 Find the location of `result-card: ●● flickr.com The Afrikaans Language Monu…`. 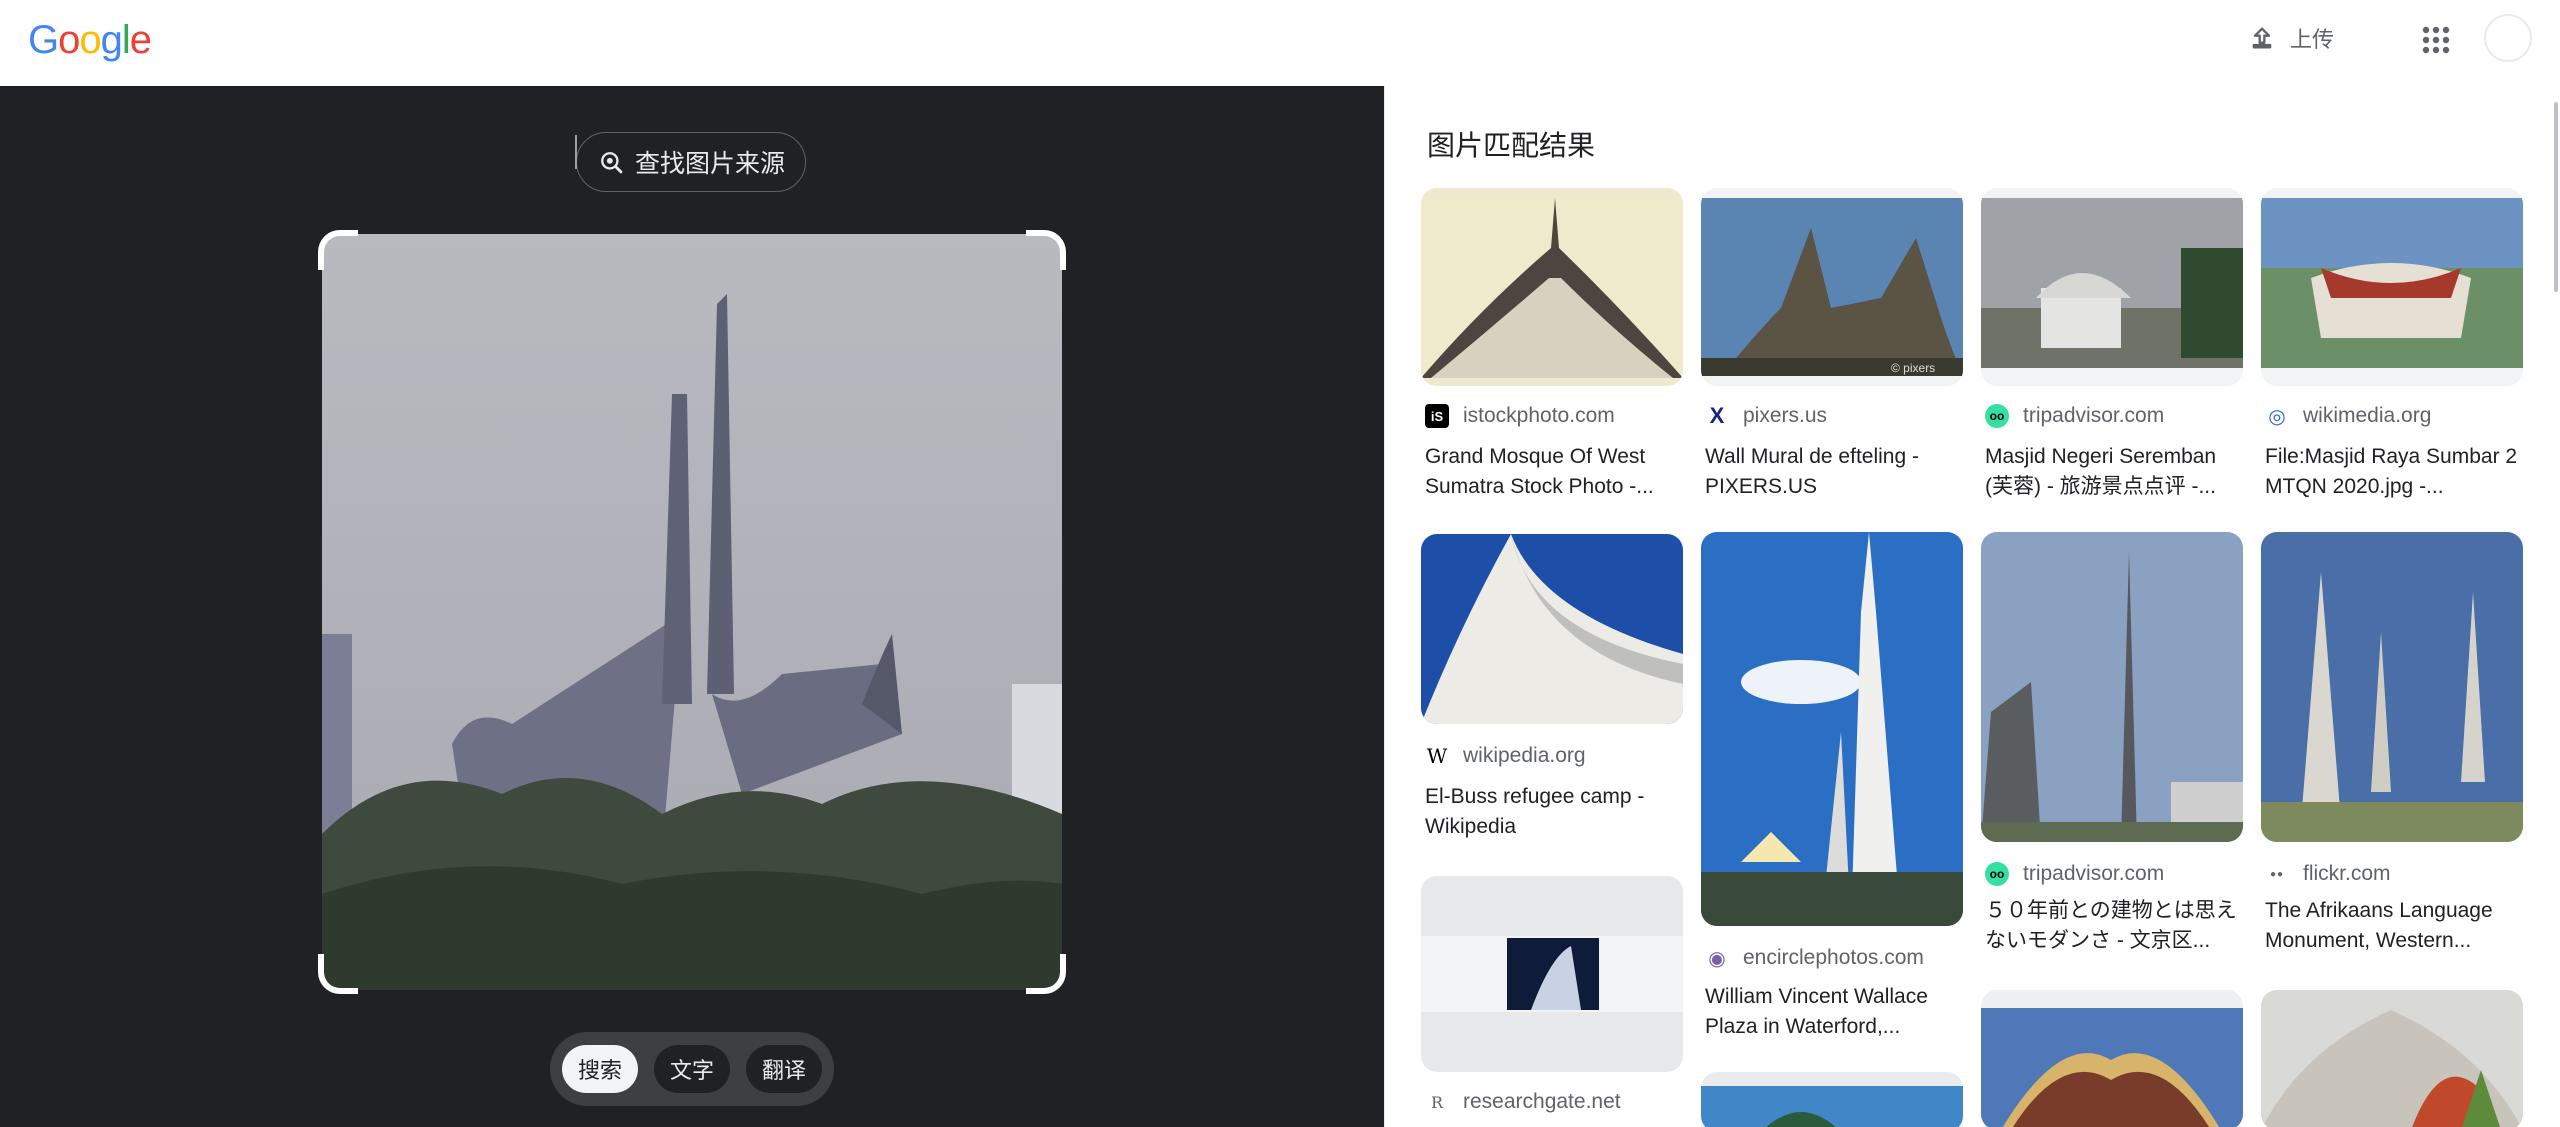

result-card: ●● flickr.com The Afrikaans Language Monu… is located at coordinates (2392, 792).